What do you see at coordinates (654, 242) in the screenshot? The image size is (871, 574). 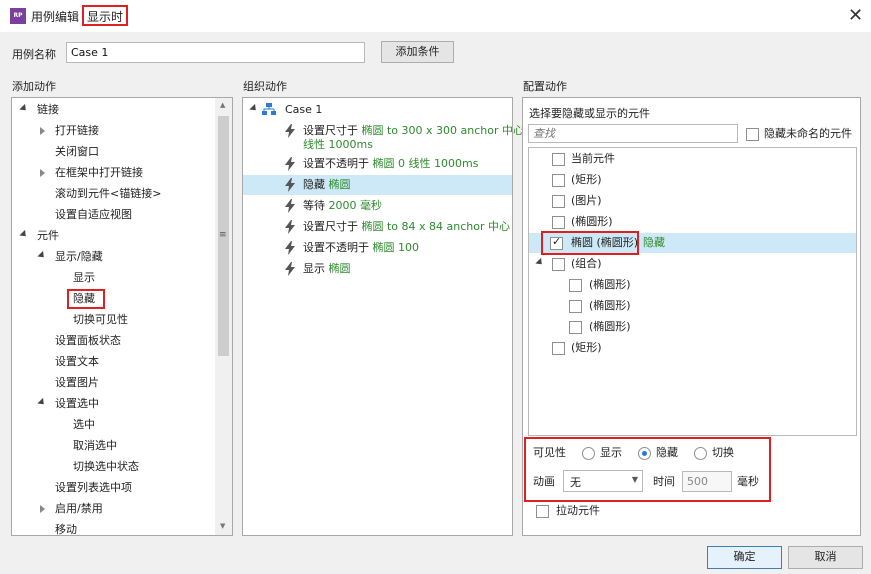 I see `widget-hide-tag: 隐藏` at bounding box center [654, 242].